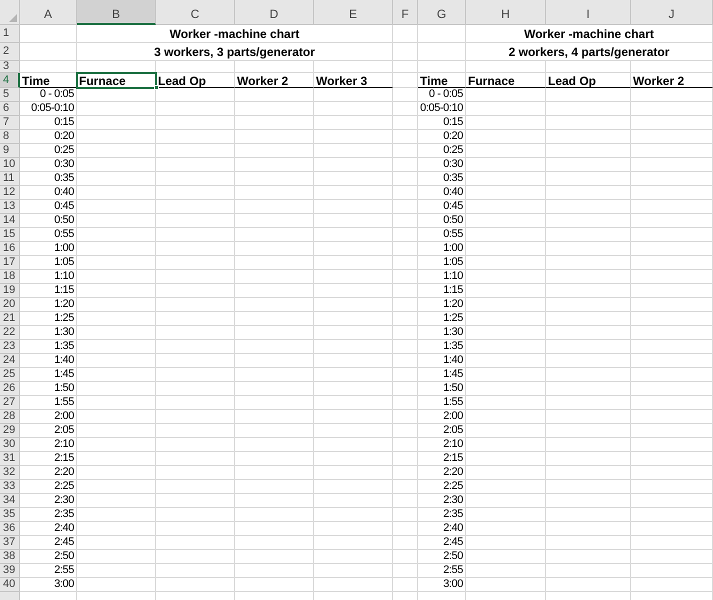  What do you see at coordinates (10, 319) in the screenshot?
I see `row-header: 21` at bounding box center [10, 319].